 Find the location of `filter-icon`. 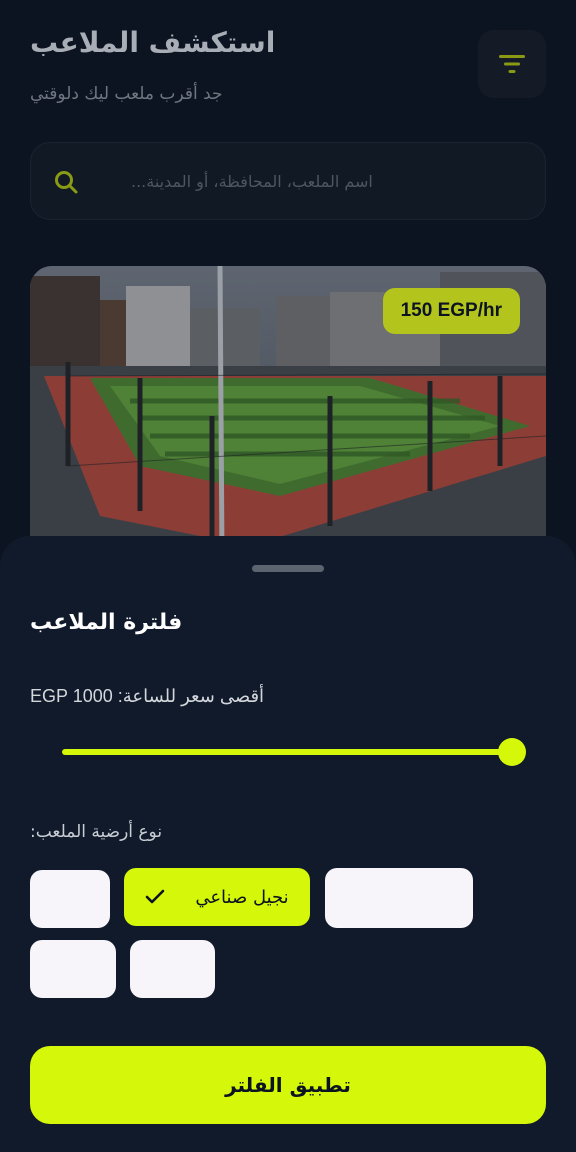

filter-icon is located at coordinates (512, 64).